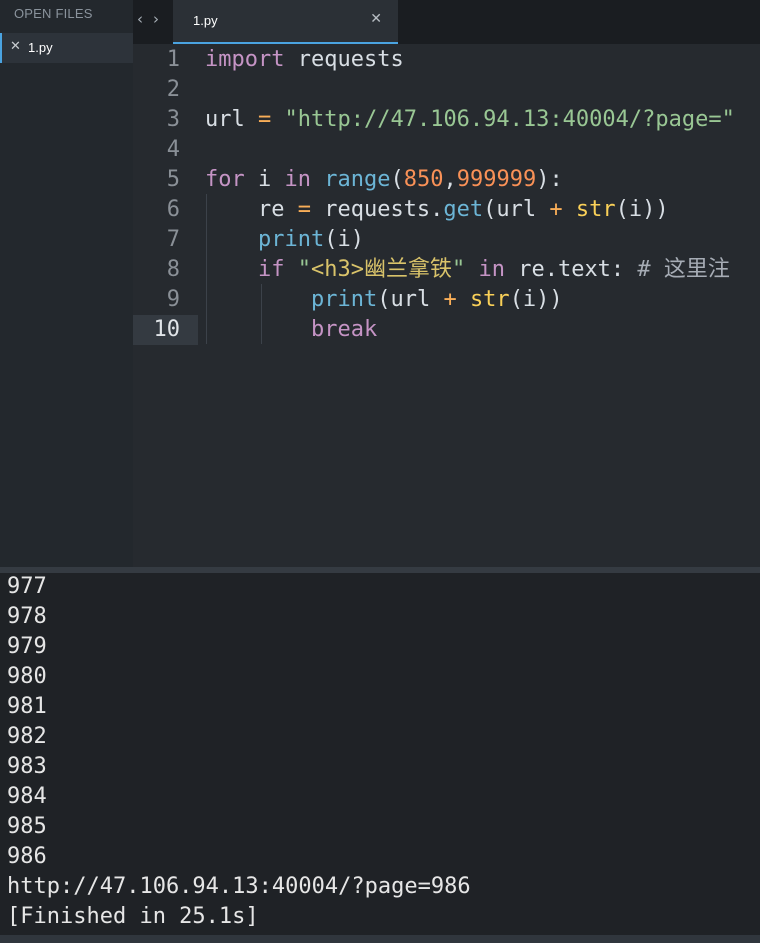 The image size is (760, 943). Describe the element at coordinates (27, 766) in the screenshot. I see `console-line: 983` at that location.